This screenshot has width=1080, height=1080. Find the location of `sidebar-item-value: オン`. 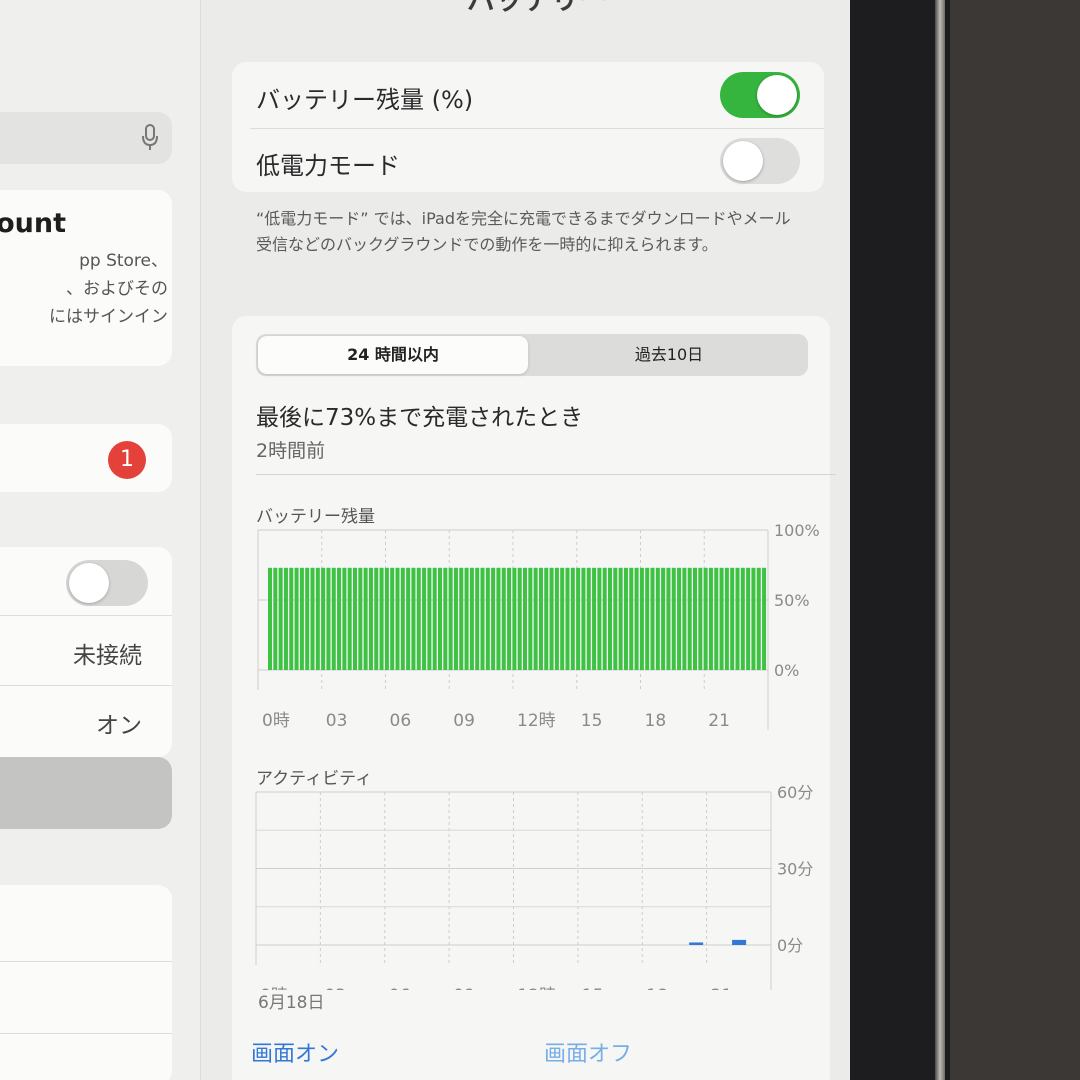

sidebar-item-value: オン is located at coordinates (119, 726).